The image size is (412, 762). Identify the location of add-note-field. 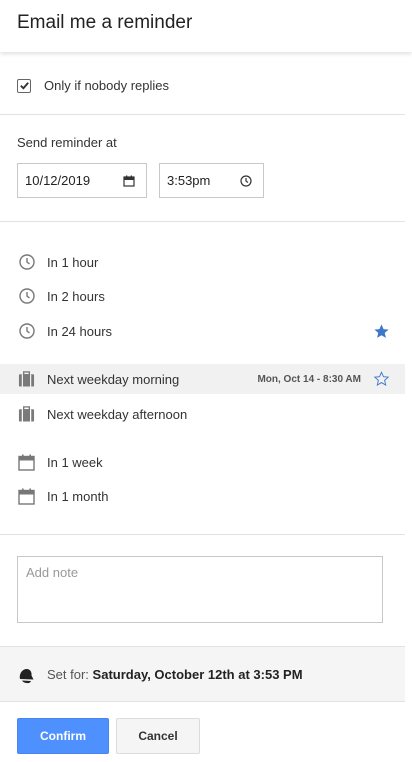
(200, 589).